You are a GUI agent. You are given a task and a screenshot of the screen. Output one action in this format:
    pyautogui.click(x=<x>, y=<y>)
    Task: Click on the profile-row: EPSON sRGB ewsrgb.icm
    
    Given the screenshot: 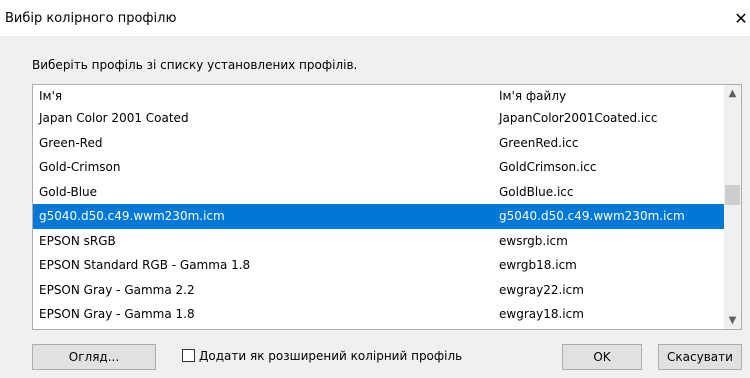 What is the action you would take?
    pyautogui.click(x=378, y=241)
    